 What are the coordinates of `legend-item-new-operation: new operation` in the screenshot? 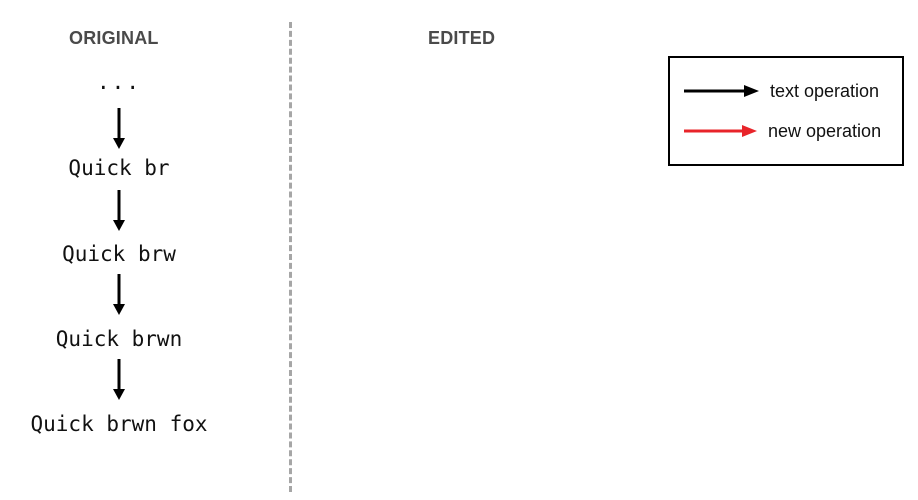 It's located at (782, 131).